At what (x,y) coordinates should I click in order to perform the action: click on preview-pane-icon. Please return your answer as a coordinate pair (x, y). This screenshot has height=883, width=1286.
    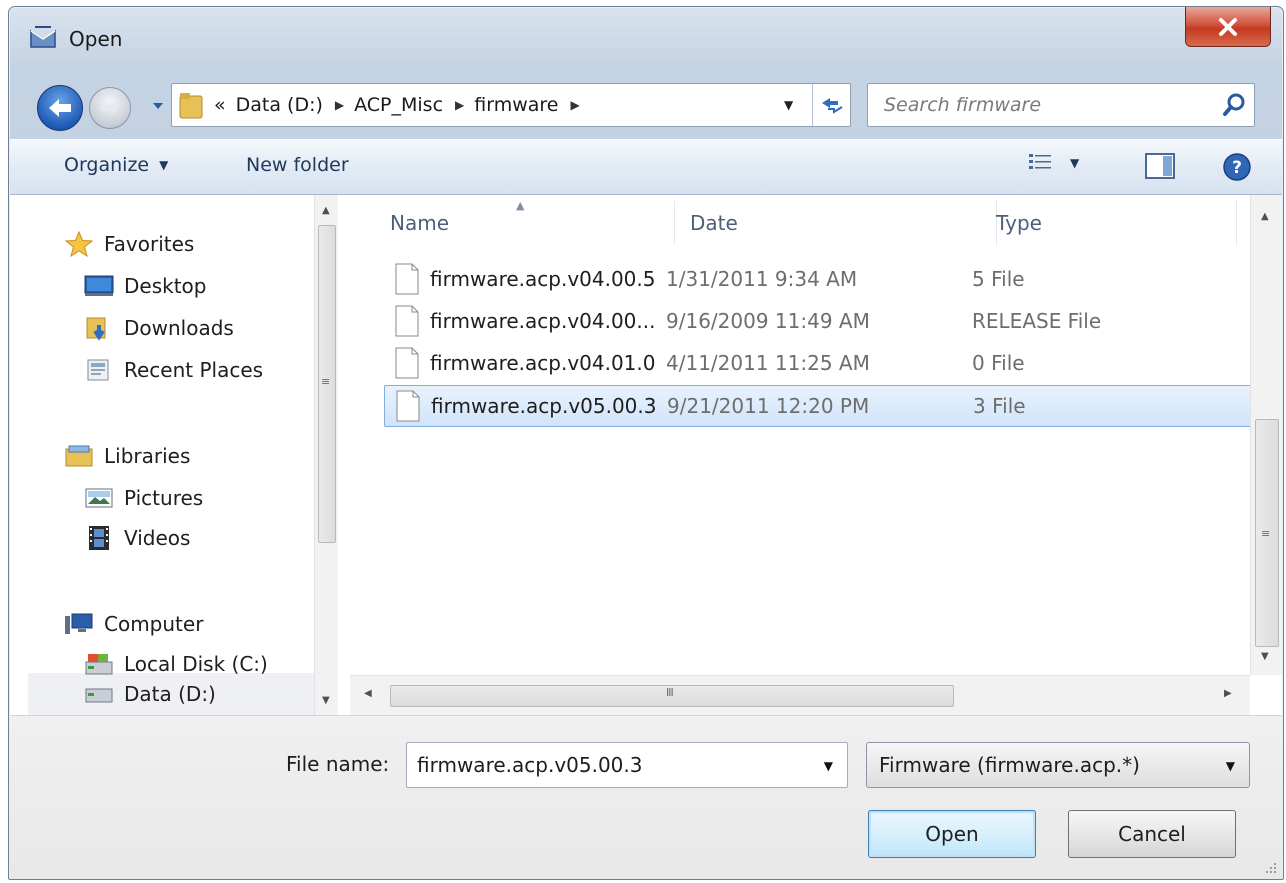
    Looking at the image, I should click on (1160, 166).